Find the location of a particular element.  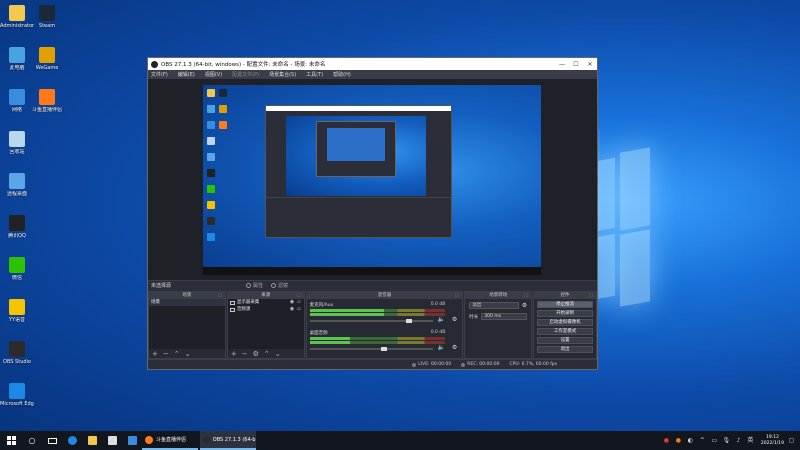

transition-settings-icon: ⚙ is located at coordinates (524, 305).